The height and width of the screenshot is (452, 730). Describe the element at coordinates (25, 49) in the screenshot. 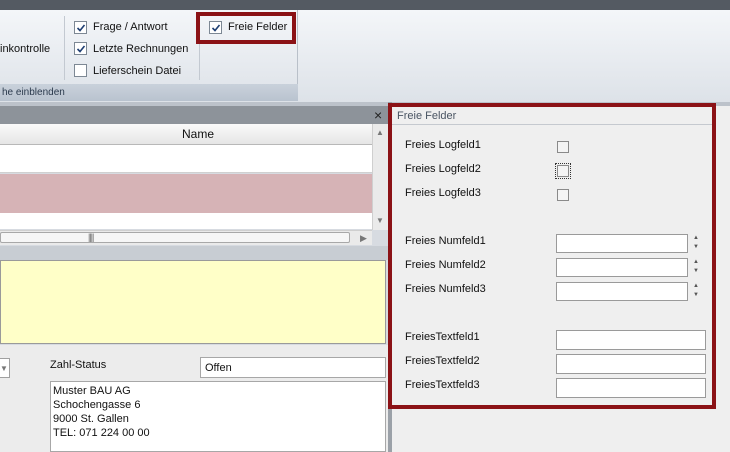

I see `ribbon-partial-label: inkontrolle` at that location.